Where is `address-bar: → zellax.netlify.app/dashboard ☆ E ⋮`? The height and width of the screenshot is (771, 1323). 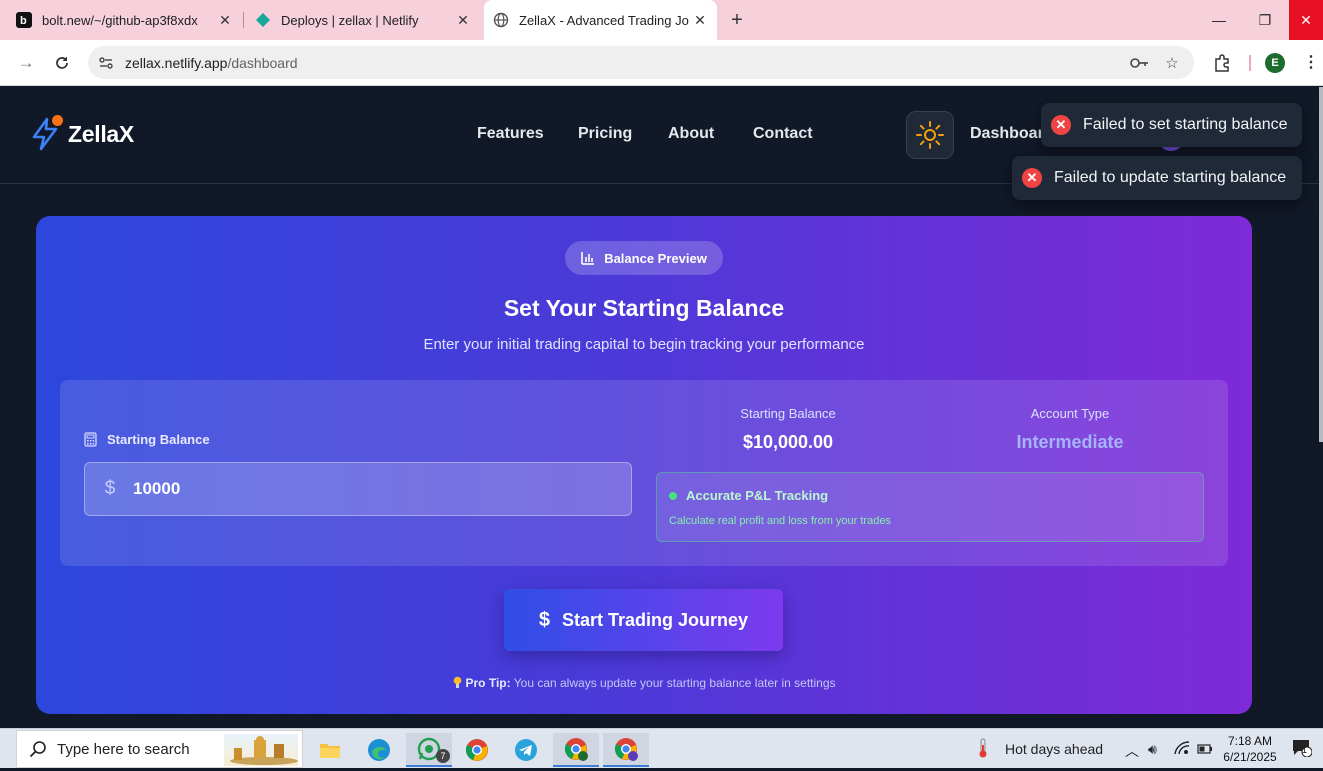
address-bar: → zellax.netlify.app/dashboard ☆ E ⋮ is located at coordinates (661, 63).